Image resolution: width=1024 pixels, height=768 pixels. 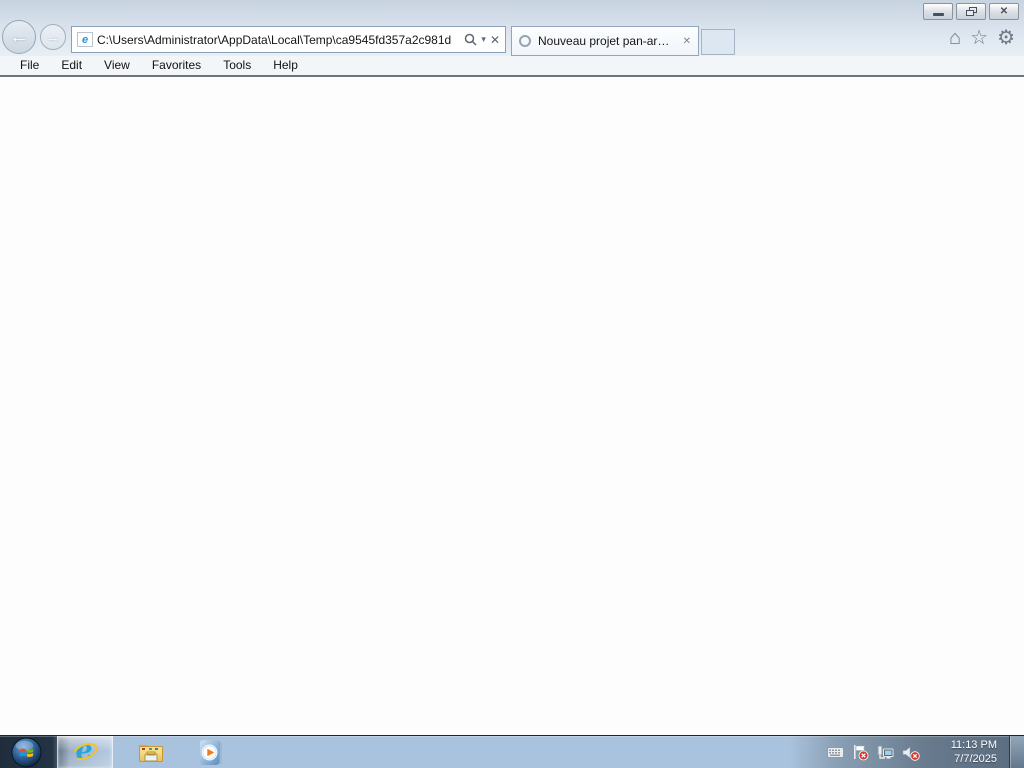 I want to click on menu-edit: Edit, so click(x=71, y=65).